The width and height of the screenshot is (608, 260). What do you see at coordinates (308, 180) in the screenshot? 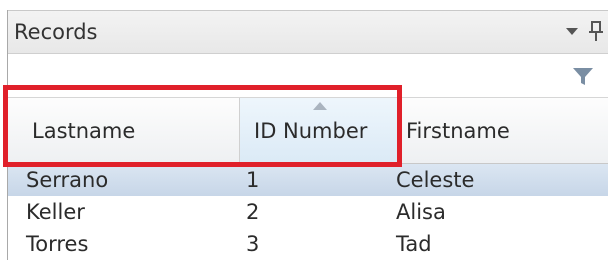
I see `table-row: Serrano 1 Celeste` at bounding box center [308, 180].